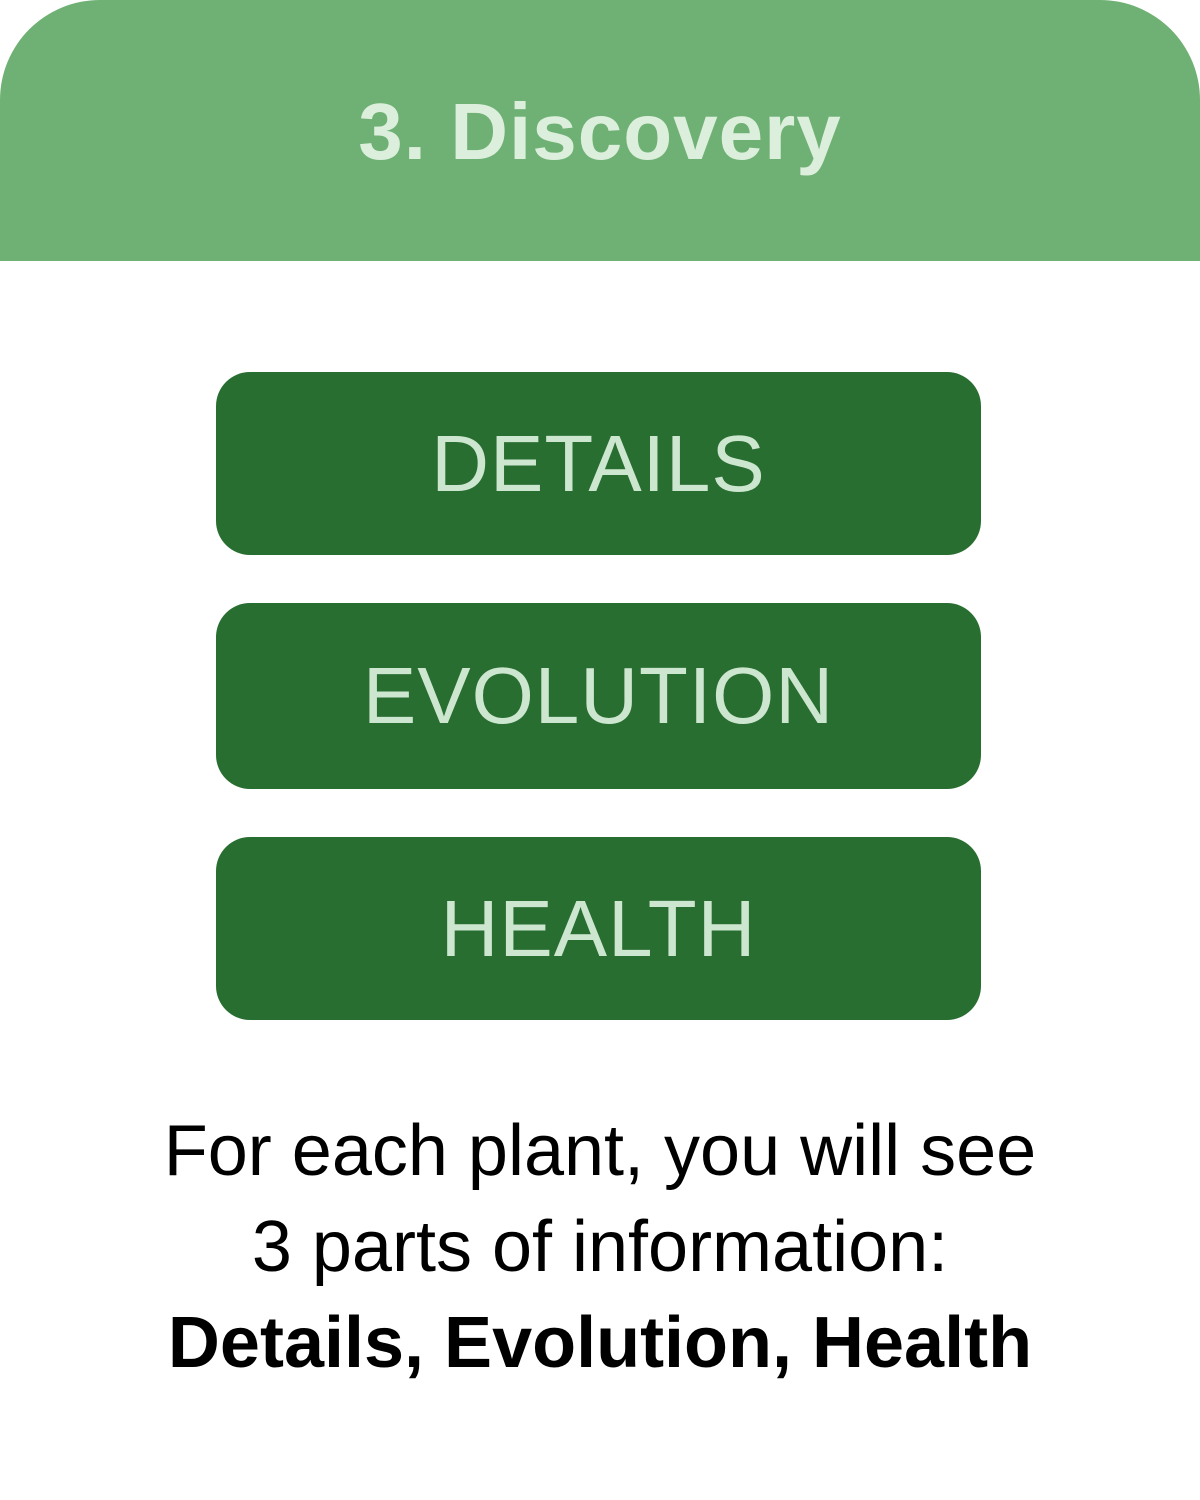  I want to click on description-line-1: For each plant, you will see, so click(600, 1151).